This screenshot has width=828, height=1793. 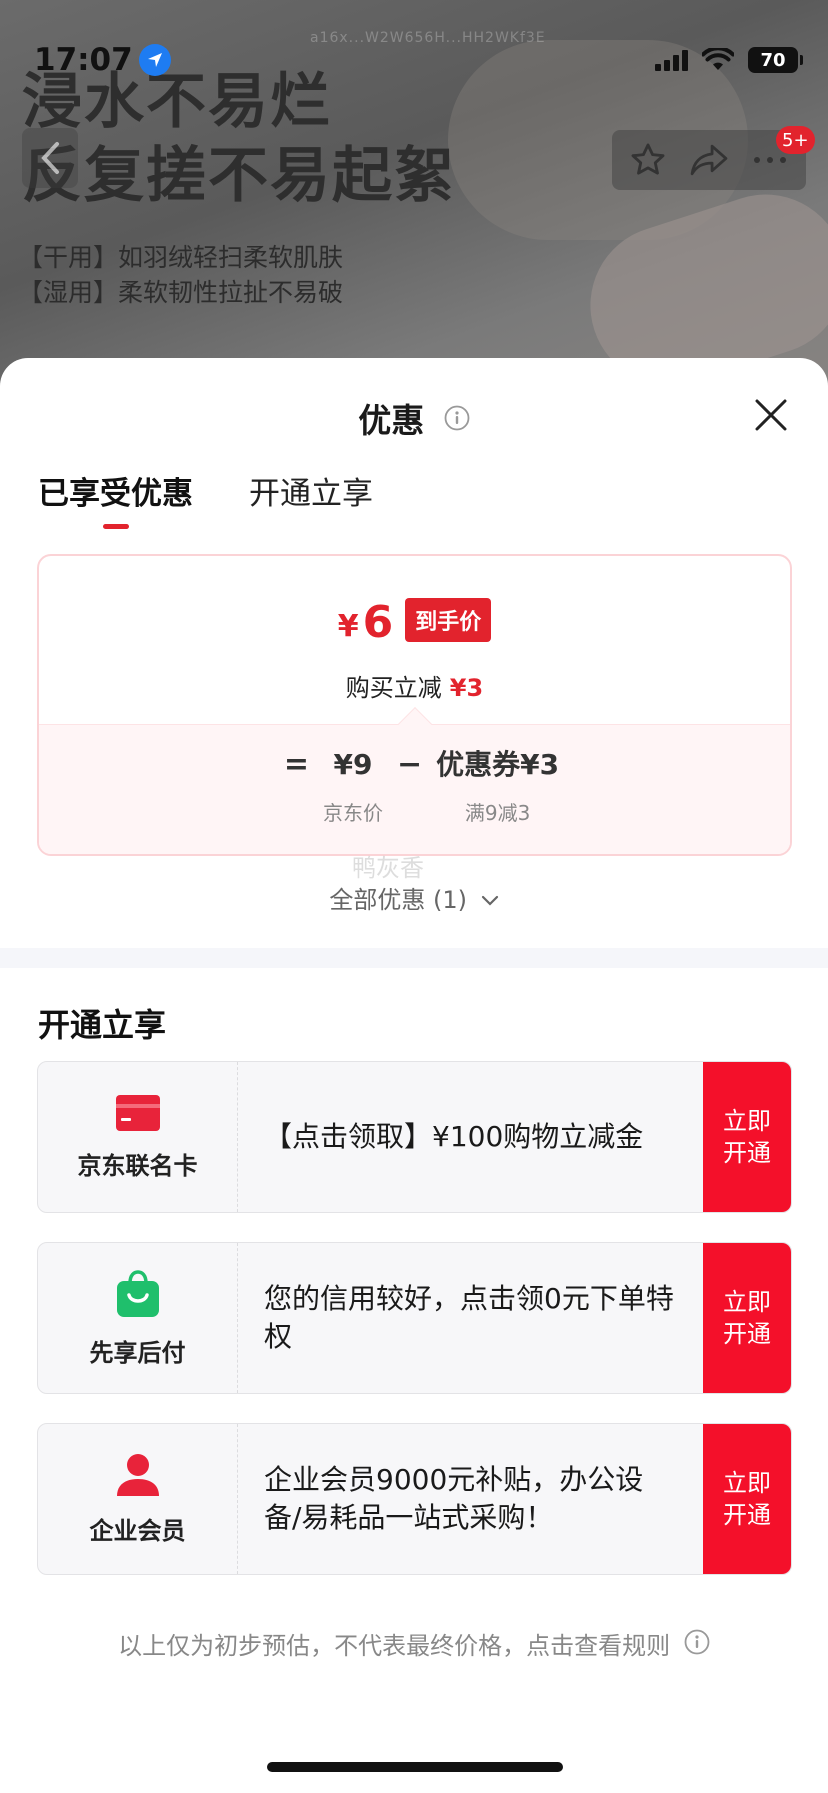 I want to click on battery-level: 70, so click(x=773, y=60).